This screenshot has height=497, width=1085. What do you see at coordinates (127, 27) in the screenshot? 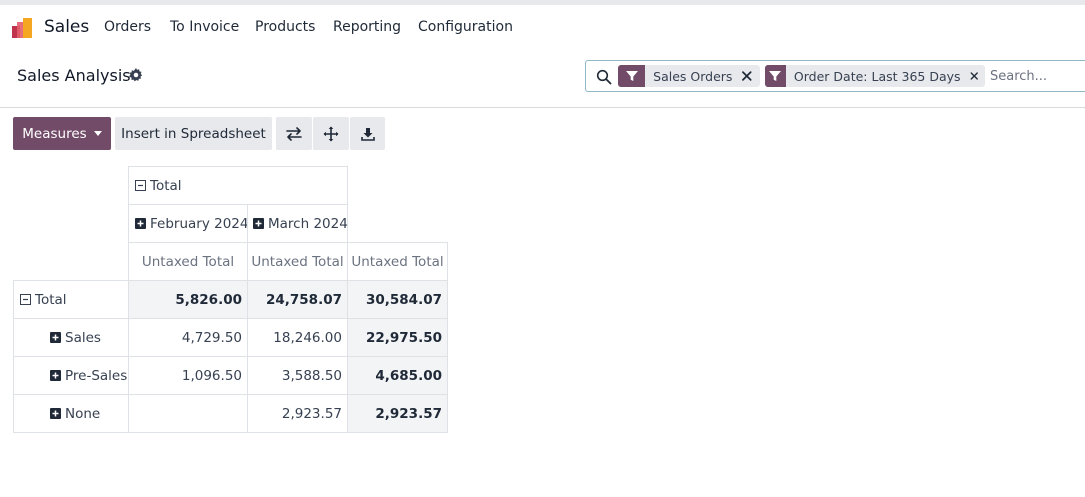
I see `menu-orders: Orders` at bounding box center [127, 27].